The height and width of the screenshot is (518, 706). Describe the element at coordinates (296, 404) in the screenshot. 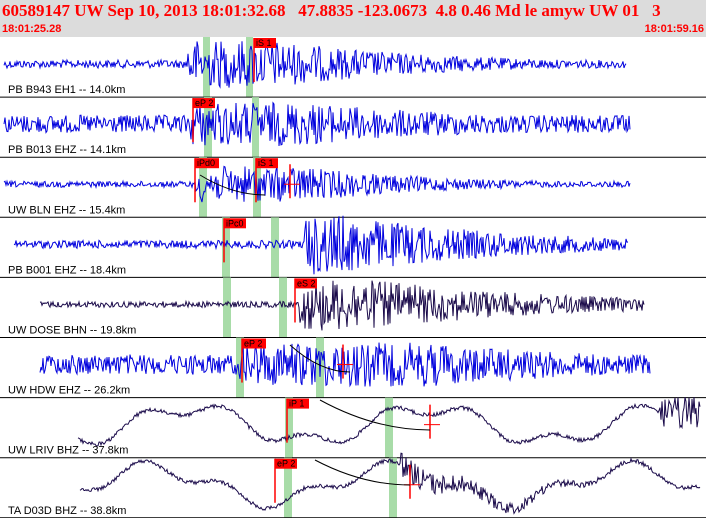

I see `pick-label: iP 1` at that location.